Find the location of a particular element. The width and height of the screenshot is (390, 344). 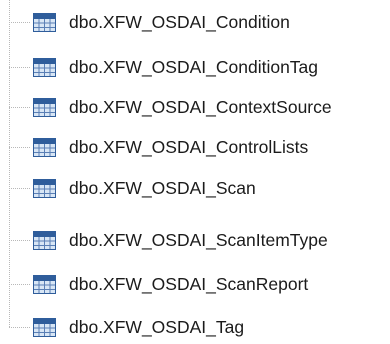

tree-item-table: dbo.XFW_OSDAI_ControlLists is located at coordinates (195, 147).